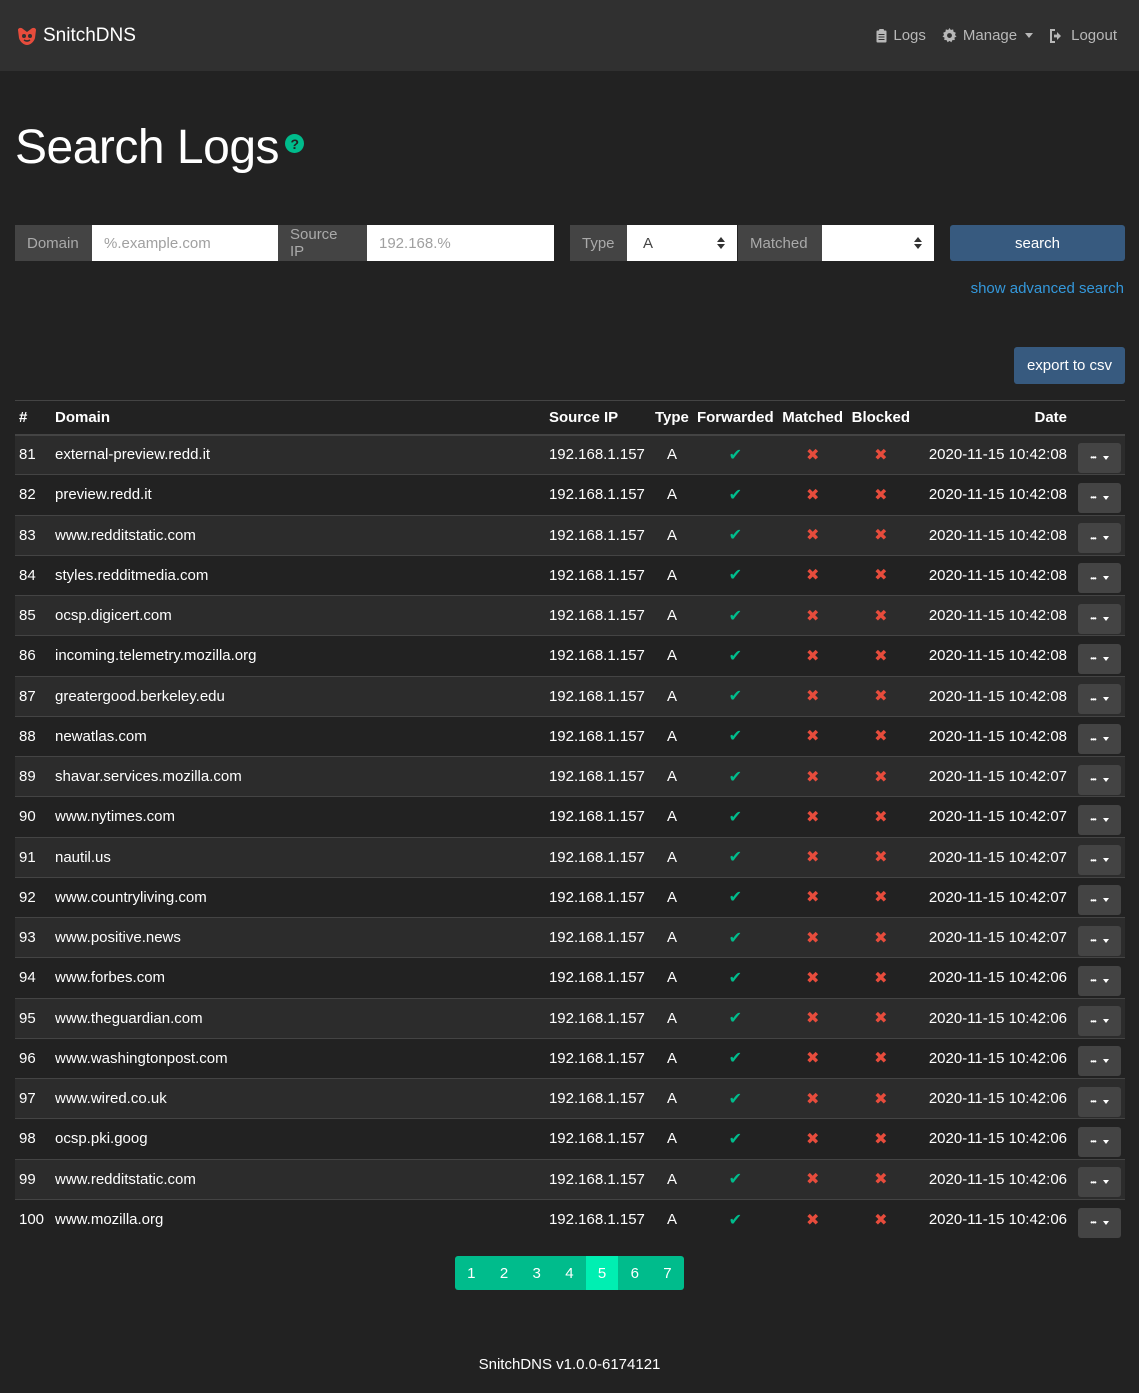 Image resolution: width=1139 pixels, height=1393 pixels. What do you see at coordinates (1056, 35) in the screenshot?
I see `logout-icon` at bounding box center [1056, 35].